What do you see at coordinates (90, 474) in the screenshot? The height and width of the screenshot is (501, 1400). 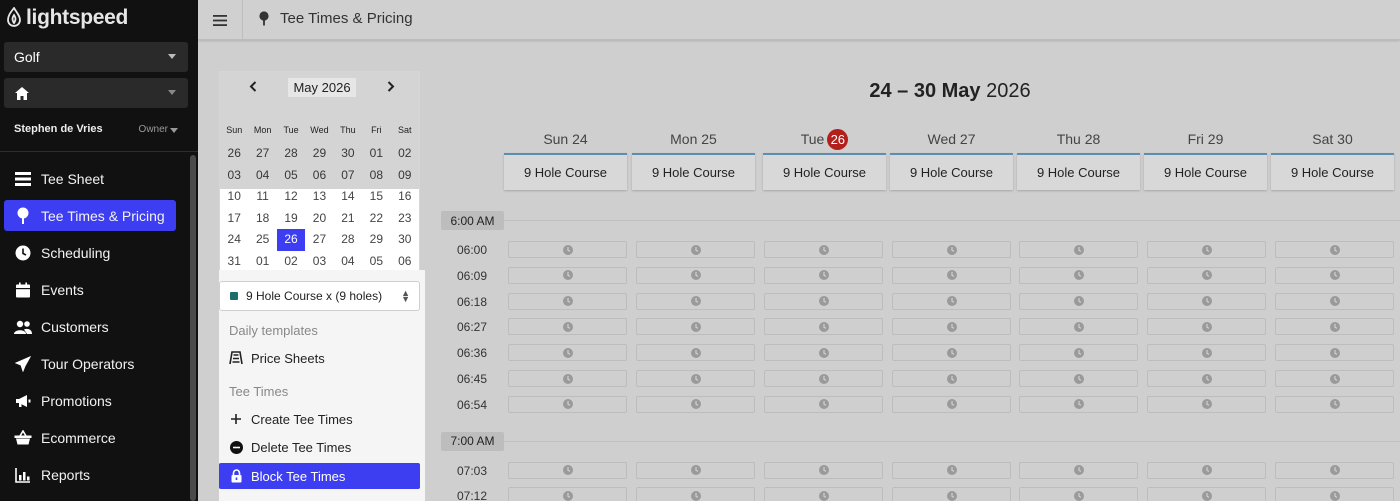 I see `sidebar-item-reports: Reports` at bounding box center [90, 474].